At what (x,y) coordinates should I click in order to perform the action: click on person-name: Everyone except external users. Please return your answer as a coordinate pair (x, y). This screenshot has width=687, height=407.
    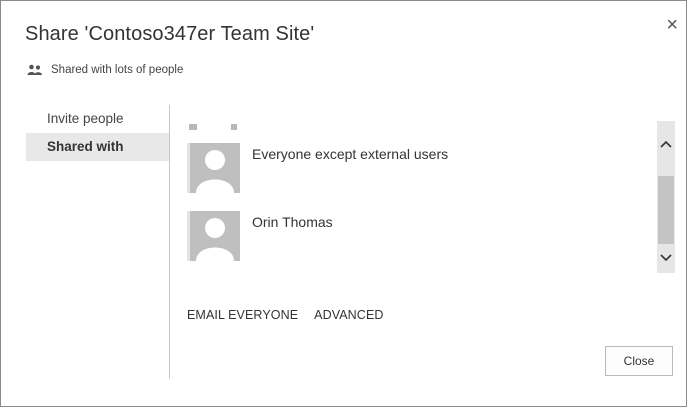
    Looking at the image, I should click on (350, 154).